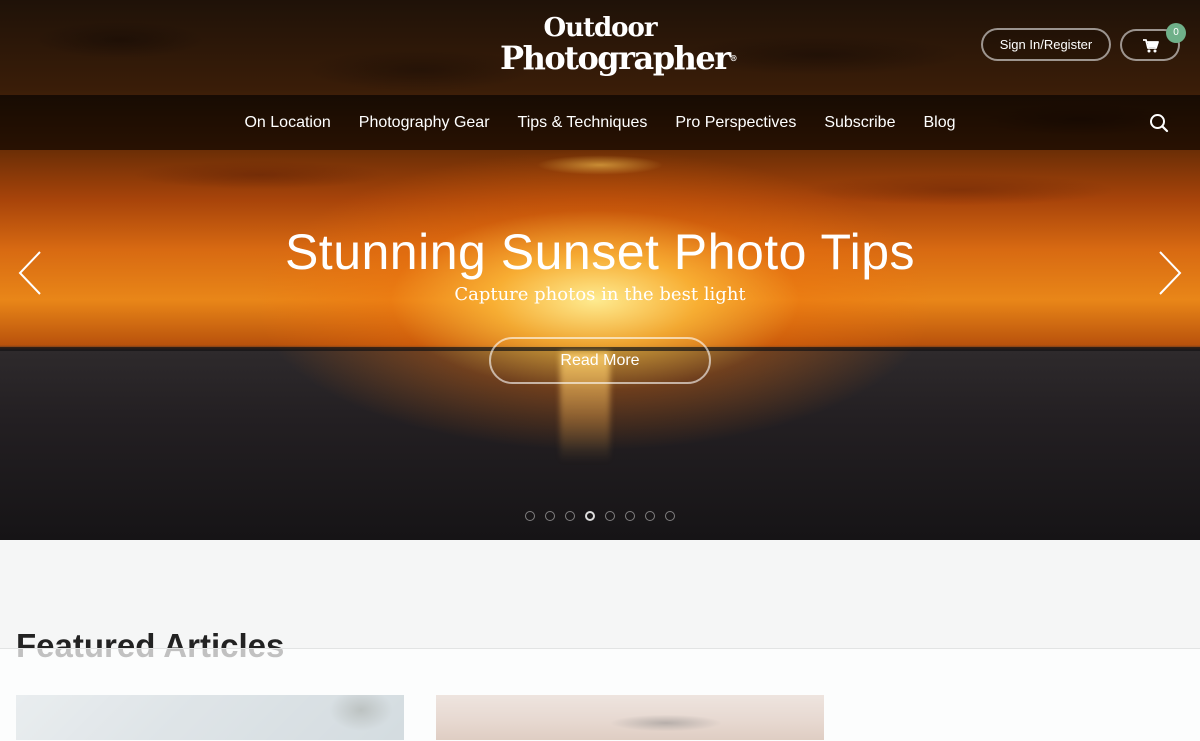  Describe the element at coordinates (600, 294) in the screenshot. I see `slide-subtitle: Capture photos in the best light` at that location.